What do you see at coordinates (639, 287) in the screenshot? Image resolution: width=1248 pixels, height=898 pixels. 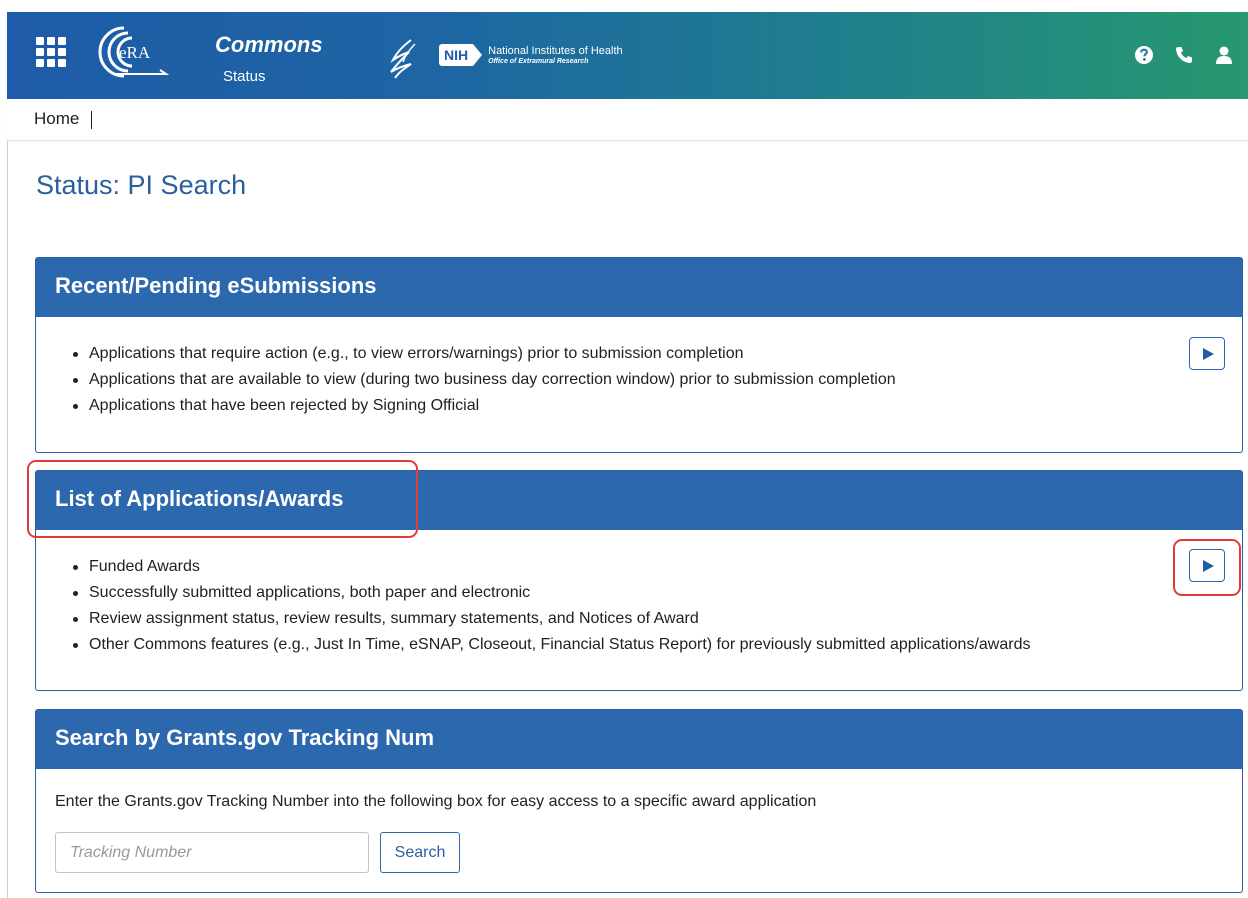 I see `panel-title: Recent/Pending eSubmissions` at bounding box center [639, 287].